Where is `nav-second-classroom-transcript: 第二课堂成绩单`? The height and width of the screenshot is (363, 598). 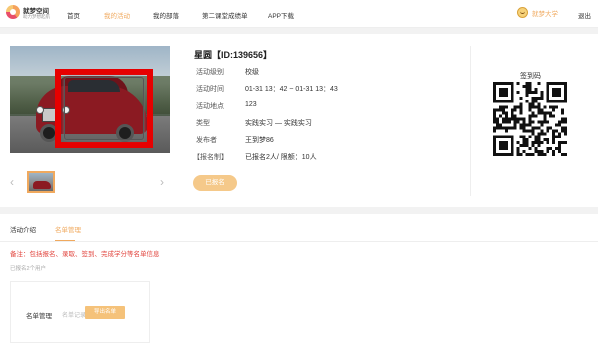 nav-second-classroom-transcript: 第二课堂成绩单 is located at coordinates (225, 15).